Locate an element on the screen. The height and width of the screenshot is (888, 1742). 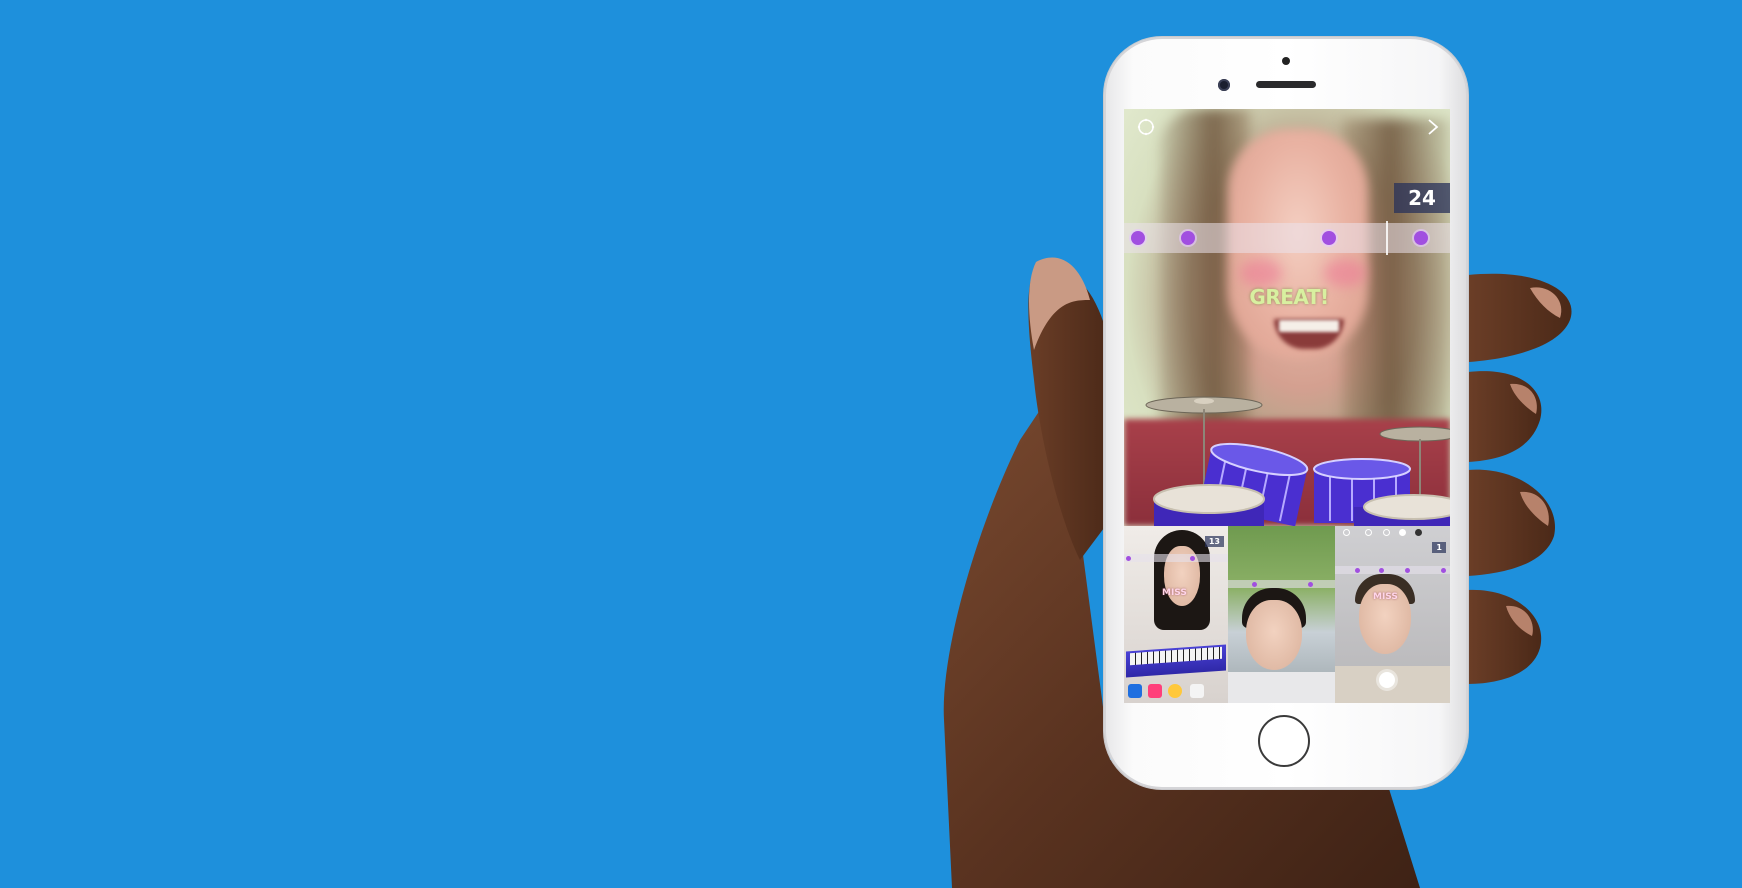
chevron-right-icon is located at coordinates (1433, 127).